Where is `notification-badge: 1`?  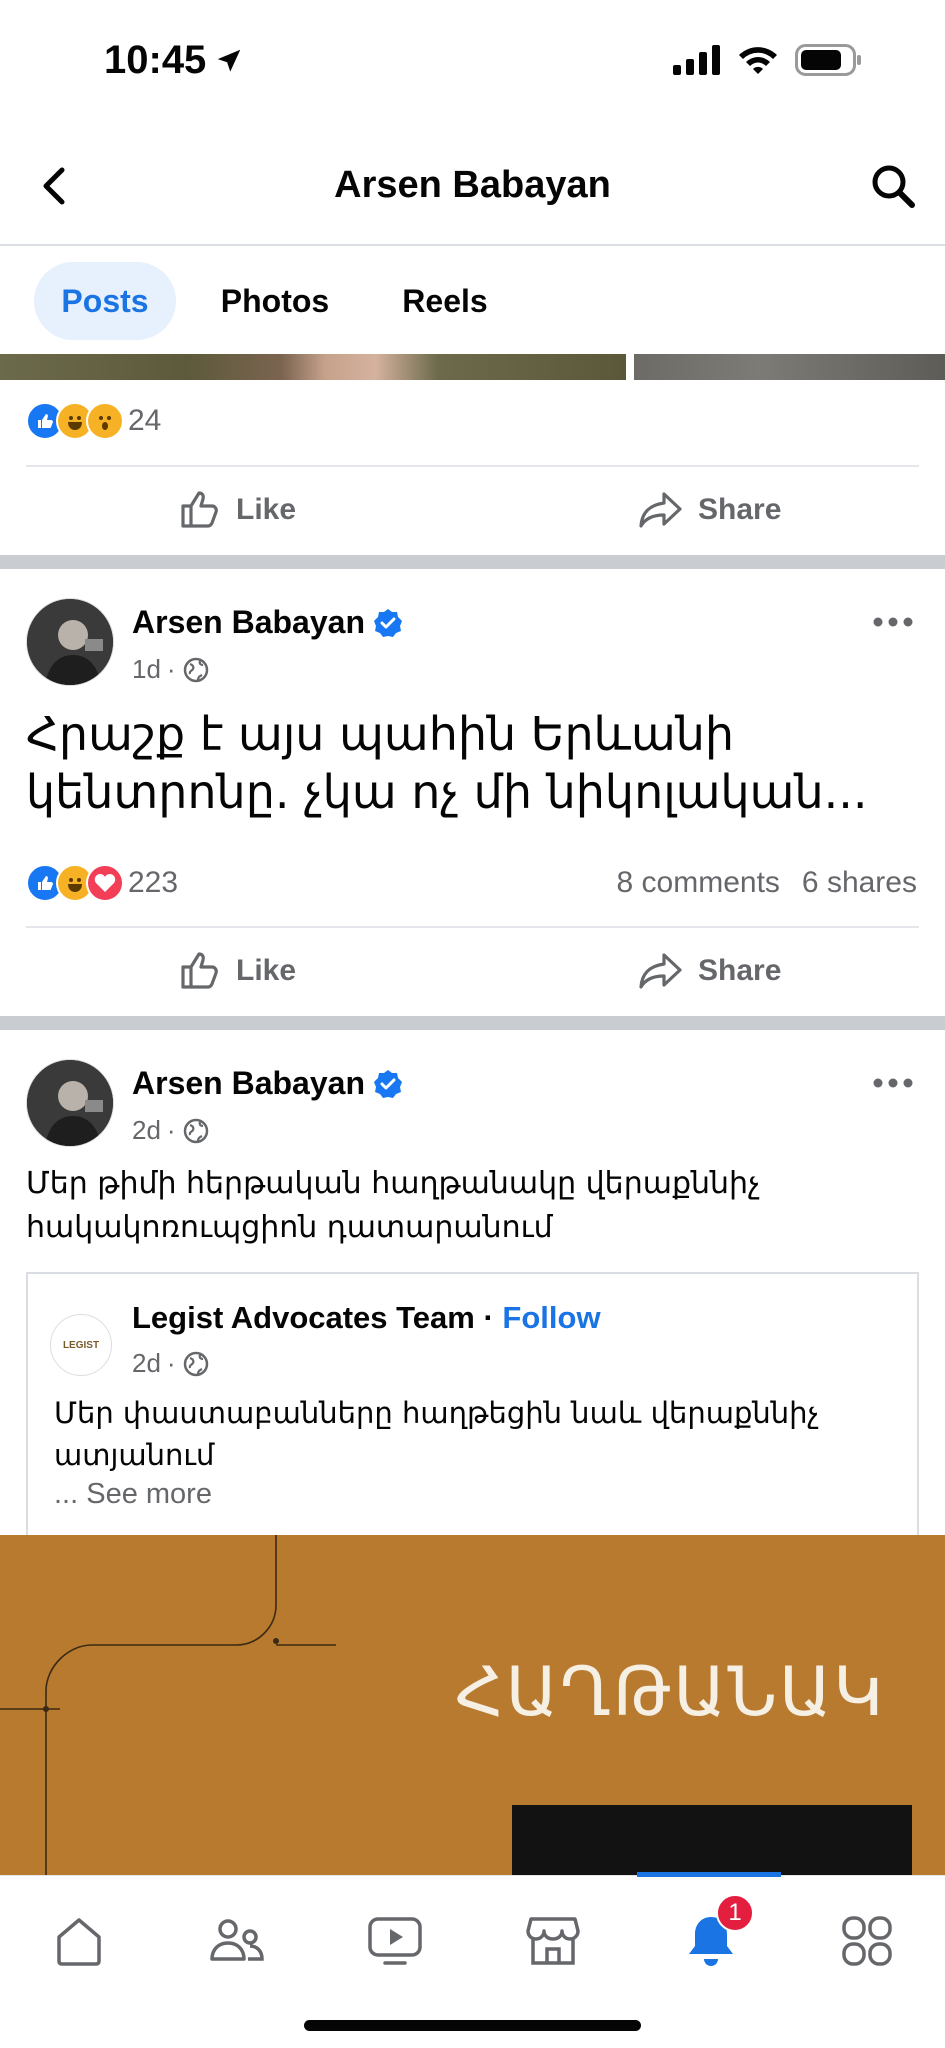
notification-badge: 1 is located at coordinates (735, 1913).